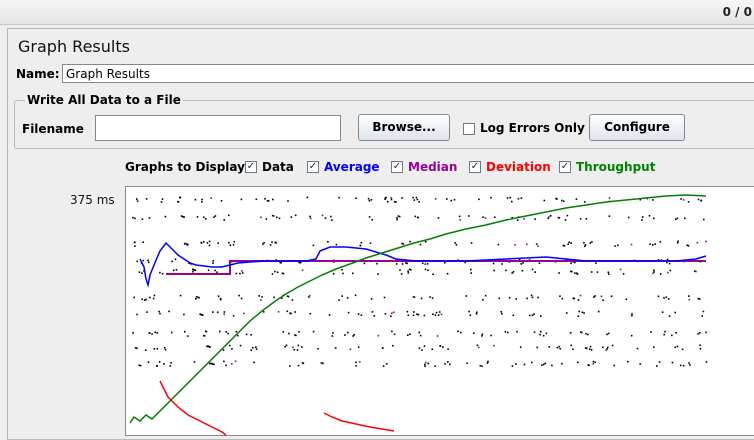 Image resolution: width=754 pixels, height=440 pixels. What do you see at coordinates (475, 167) in the screenshot?
I see `deviation-checkbox: ✓` at bounding box center [475, 167].